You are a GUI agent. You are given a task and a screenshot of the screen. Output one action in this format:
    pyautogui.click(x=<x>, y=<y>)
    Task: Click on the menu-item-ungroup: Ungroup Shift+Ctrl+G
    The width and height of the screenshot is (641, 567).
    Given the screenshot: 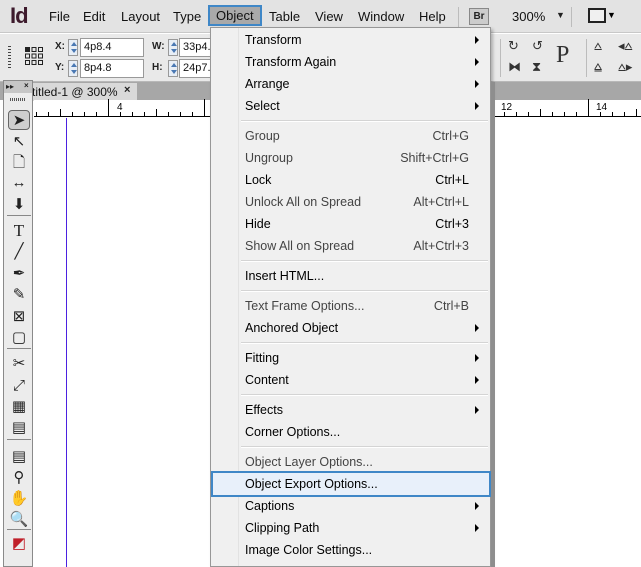 What is the action you would take?
    pyautogui.click(x=351, y=158)
    